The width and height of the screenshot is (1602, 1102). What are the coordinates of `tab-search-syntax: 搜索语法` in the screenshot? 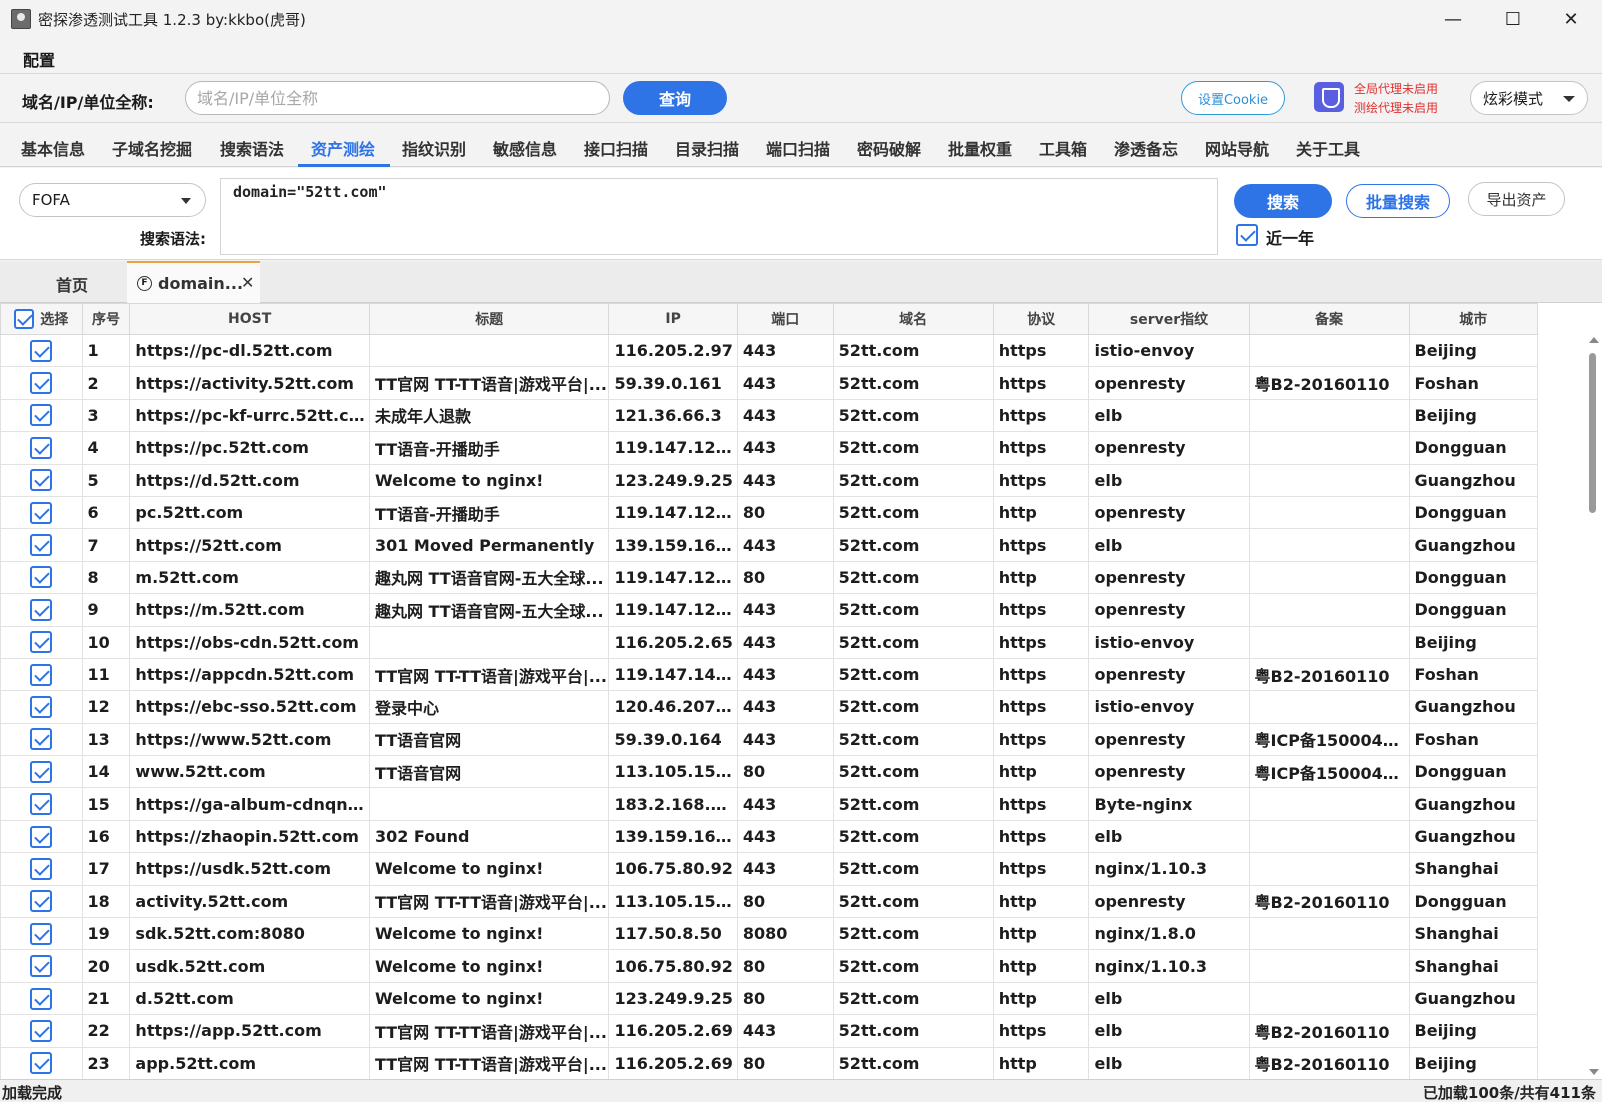 It's located at (252, 148).